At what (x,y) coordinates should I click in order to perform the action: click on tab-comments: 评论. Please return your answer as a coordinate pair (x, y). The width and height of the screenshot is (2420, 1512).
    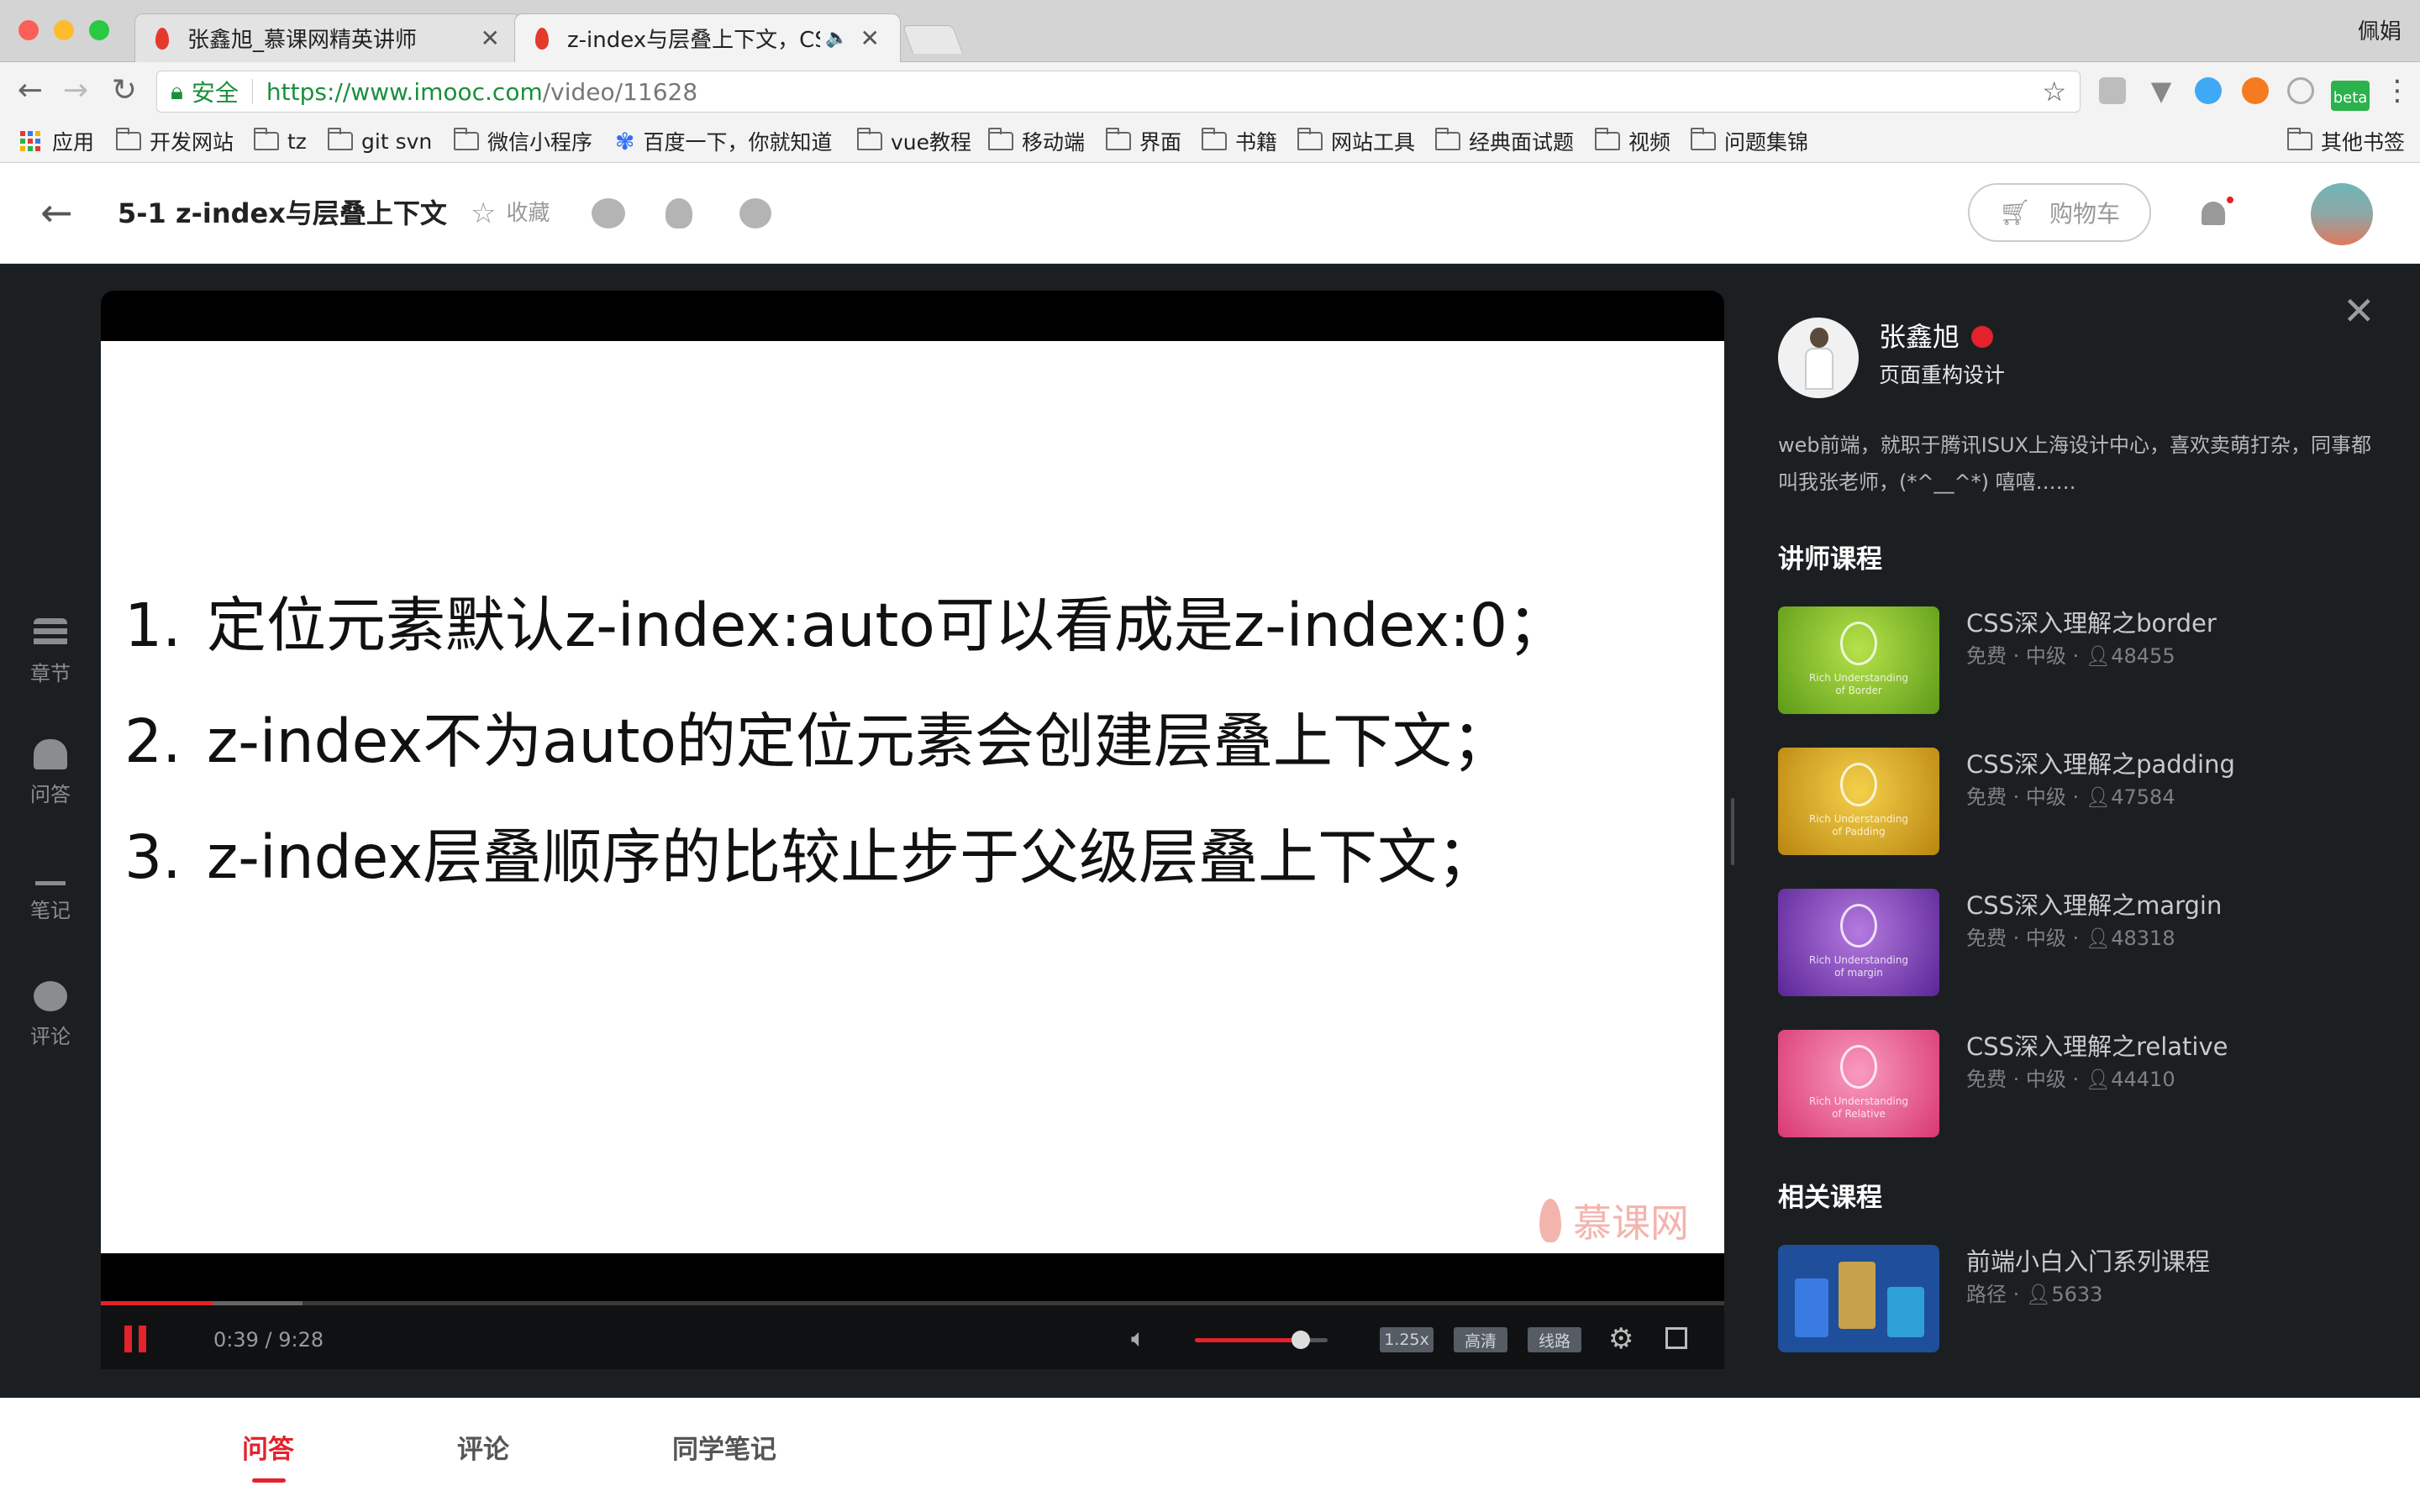
    Looking at the image, I should click on (483, 1449).